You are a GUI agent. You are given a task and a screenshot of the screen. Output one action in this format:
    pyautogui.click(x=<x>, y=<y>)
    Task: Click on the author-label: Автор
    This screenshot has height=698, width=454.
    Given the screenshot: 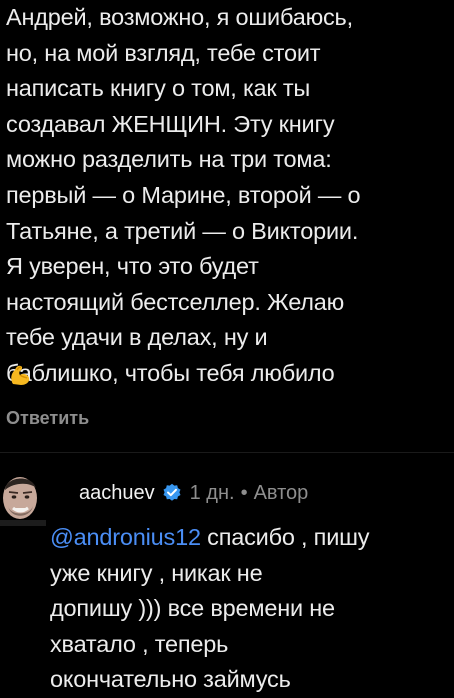 What is the action you would take?
    pyautogui.click(x=281, y=493)
    